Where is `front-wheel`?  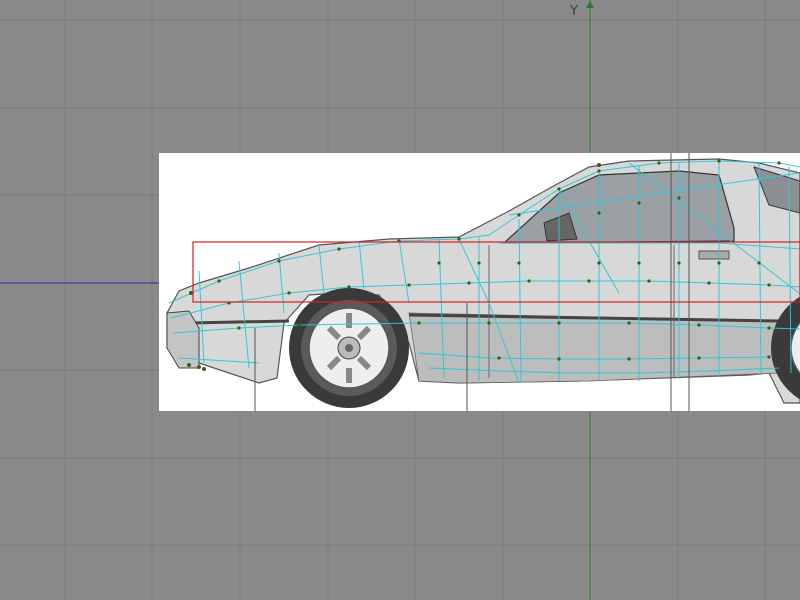 front-wheel is located at coordinates (349, 348).